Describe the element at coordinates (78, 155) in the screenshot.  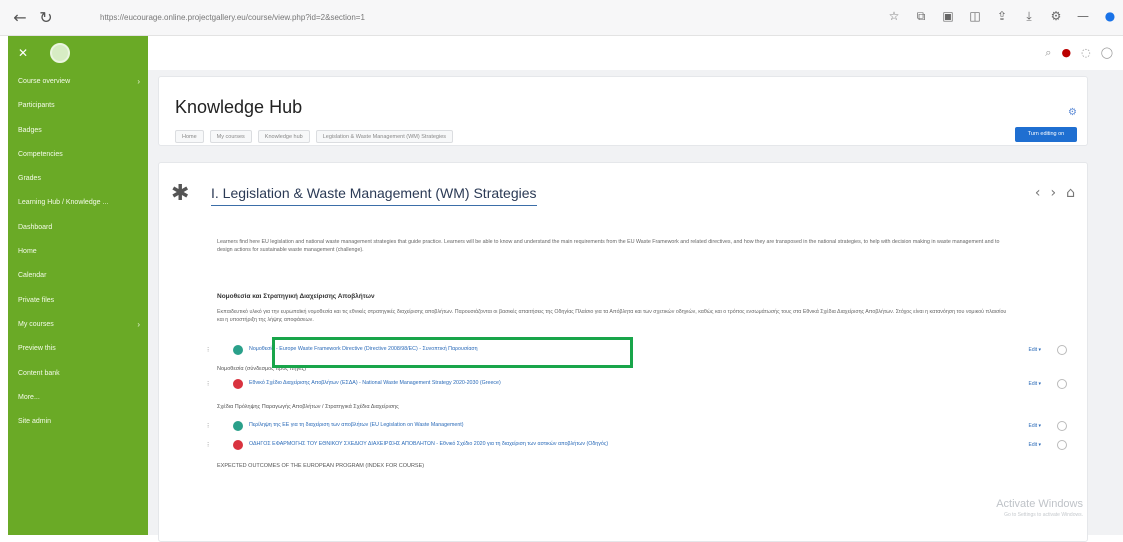
I see `sidebar-item: Competencies` at that location.